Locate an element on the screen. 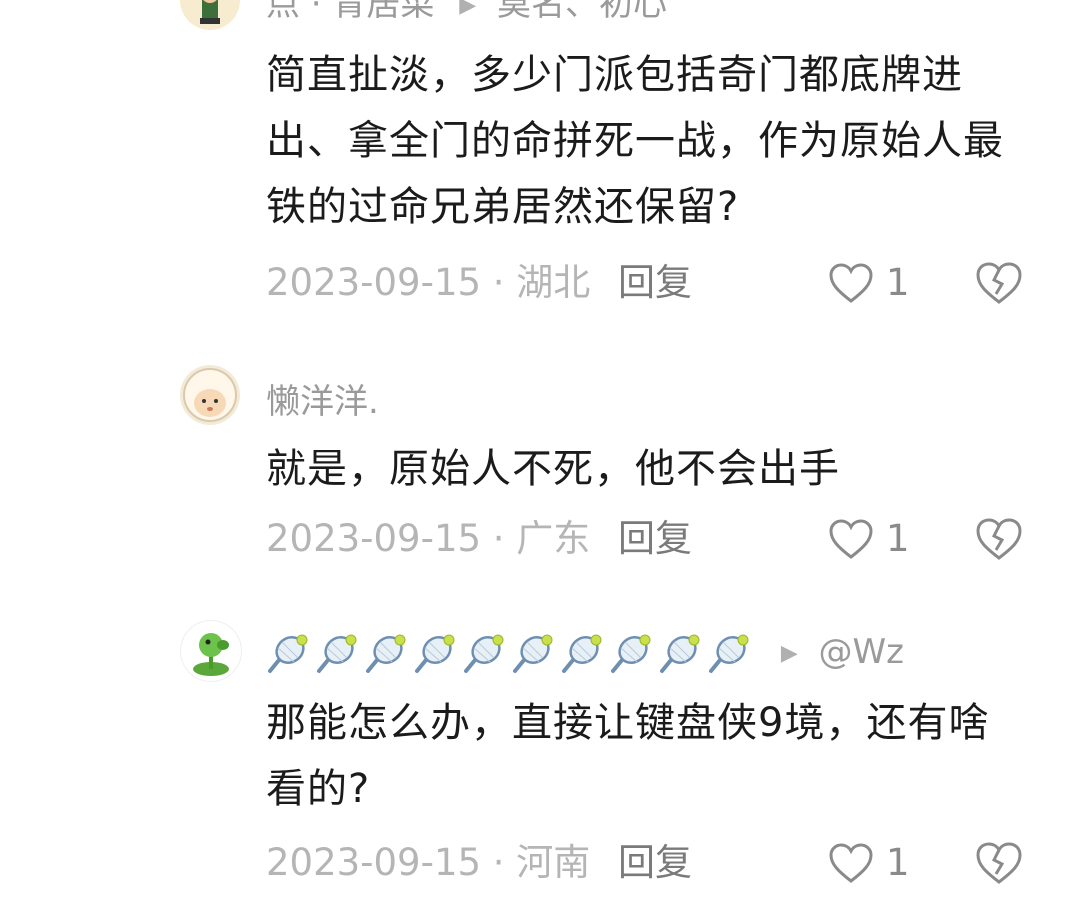 Image resolution: width=1079 pixels, height=905 pixels. comment-meta: 2023-09-15 · 河南 is located at coordinates (428, 862).